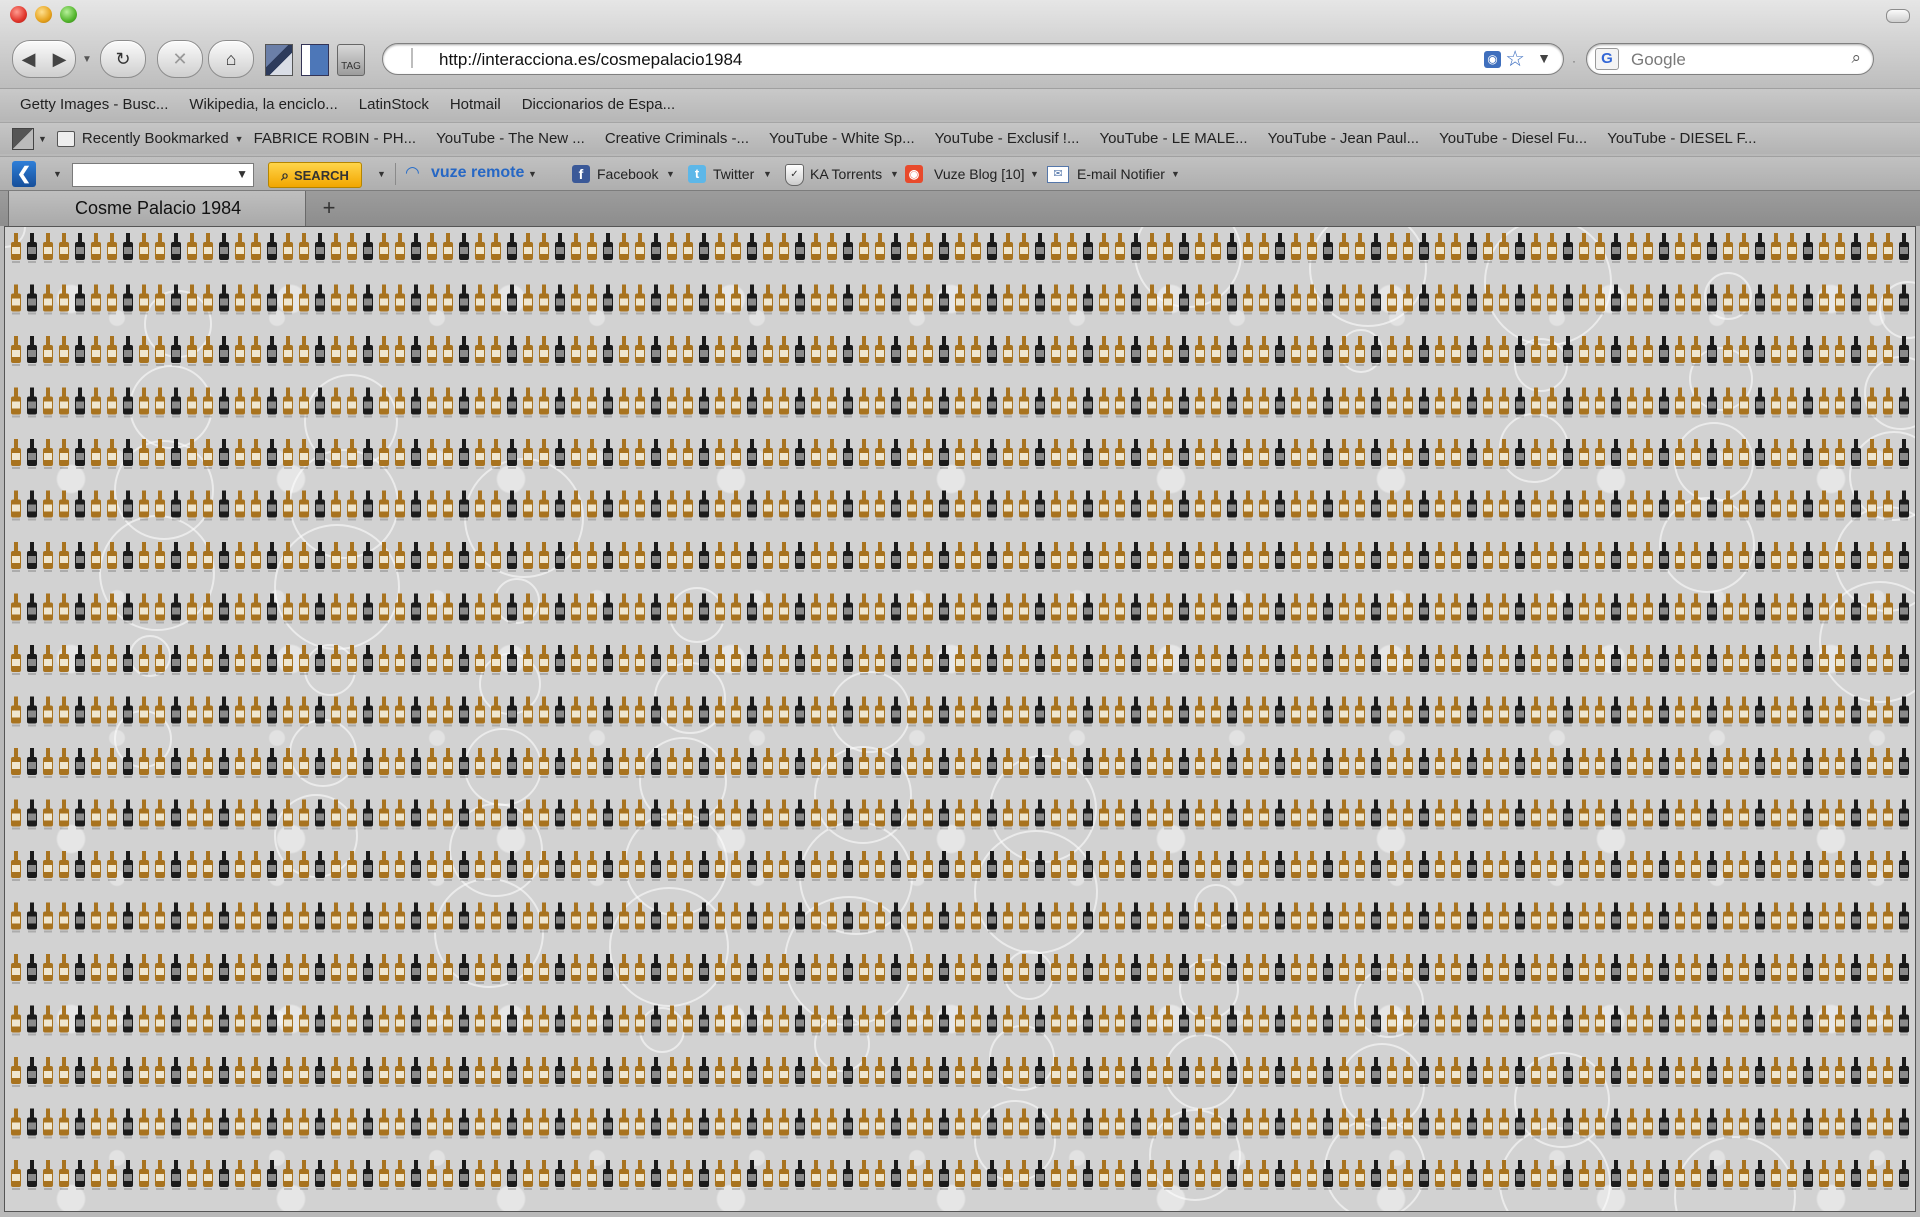 The image size is (1920, 1217). Describe the element at coordinates (846, 174) in the screenshot. I see `ka-torrents-button: KA Torrents` at that location.